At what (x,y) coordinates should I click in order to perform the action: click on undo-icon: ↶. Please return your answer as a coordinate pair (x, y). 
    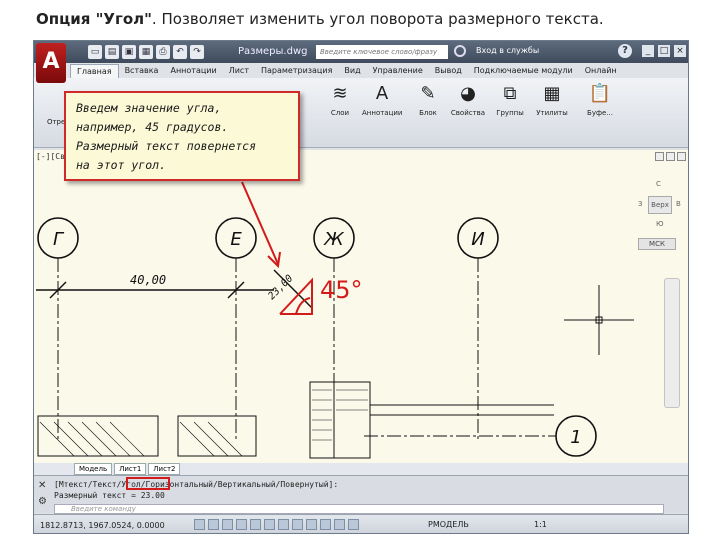
    Looking at the image, I should click on (180, 52).